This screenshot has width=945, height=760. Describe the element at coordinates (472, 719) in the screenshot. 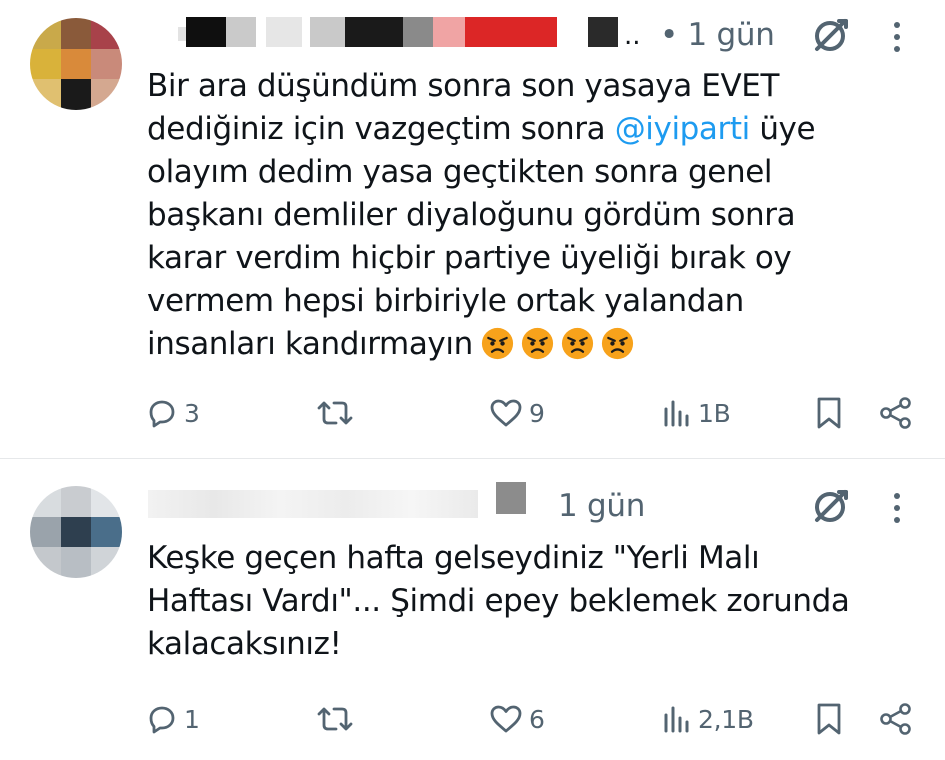

I see `action-bar: 1 6 2,1B` at that location.